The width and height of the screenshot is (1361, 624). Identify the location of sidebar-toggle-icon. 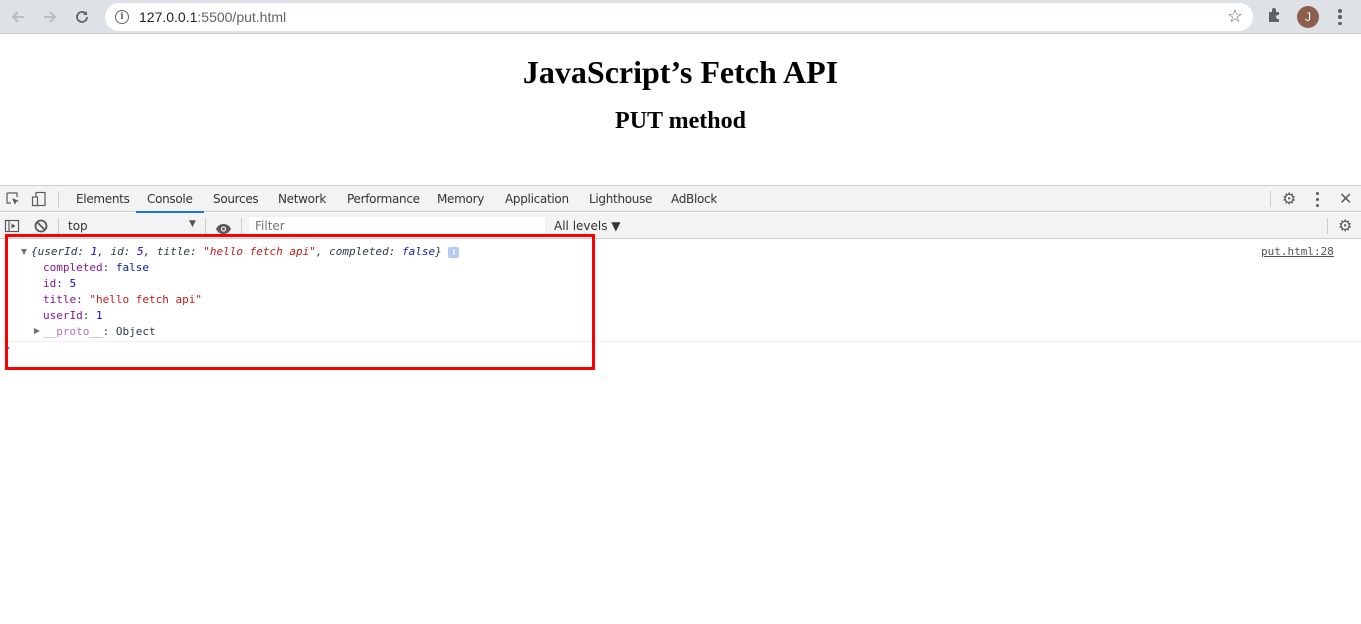
(12, 226).